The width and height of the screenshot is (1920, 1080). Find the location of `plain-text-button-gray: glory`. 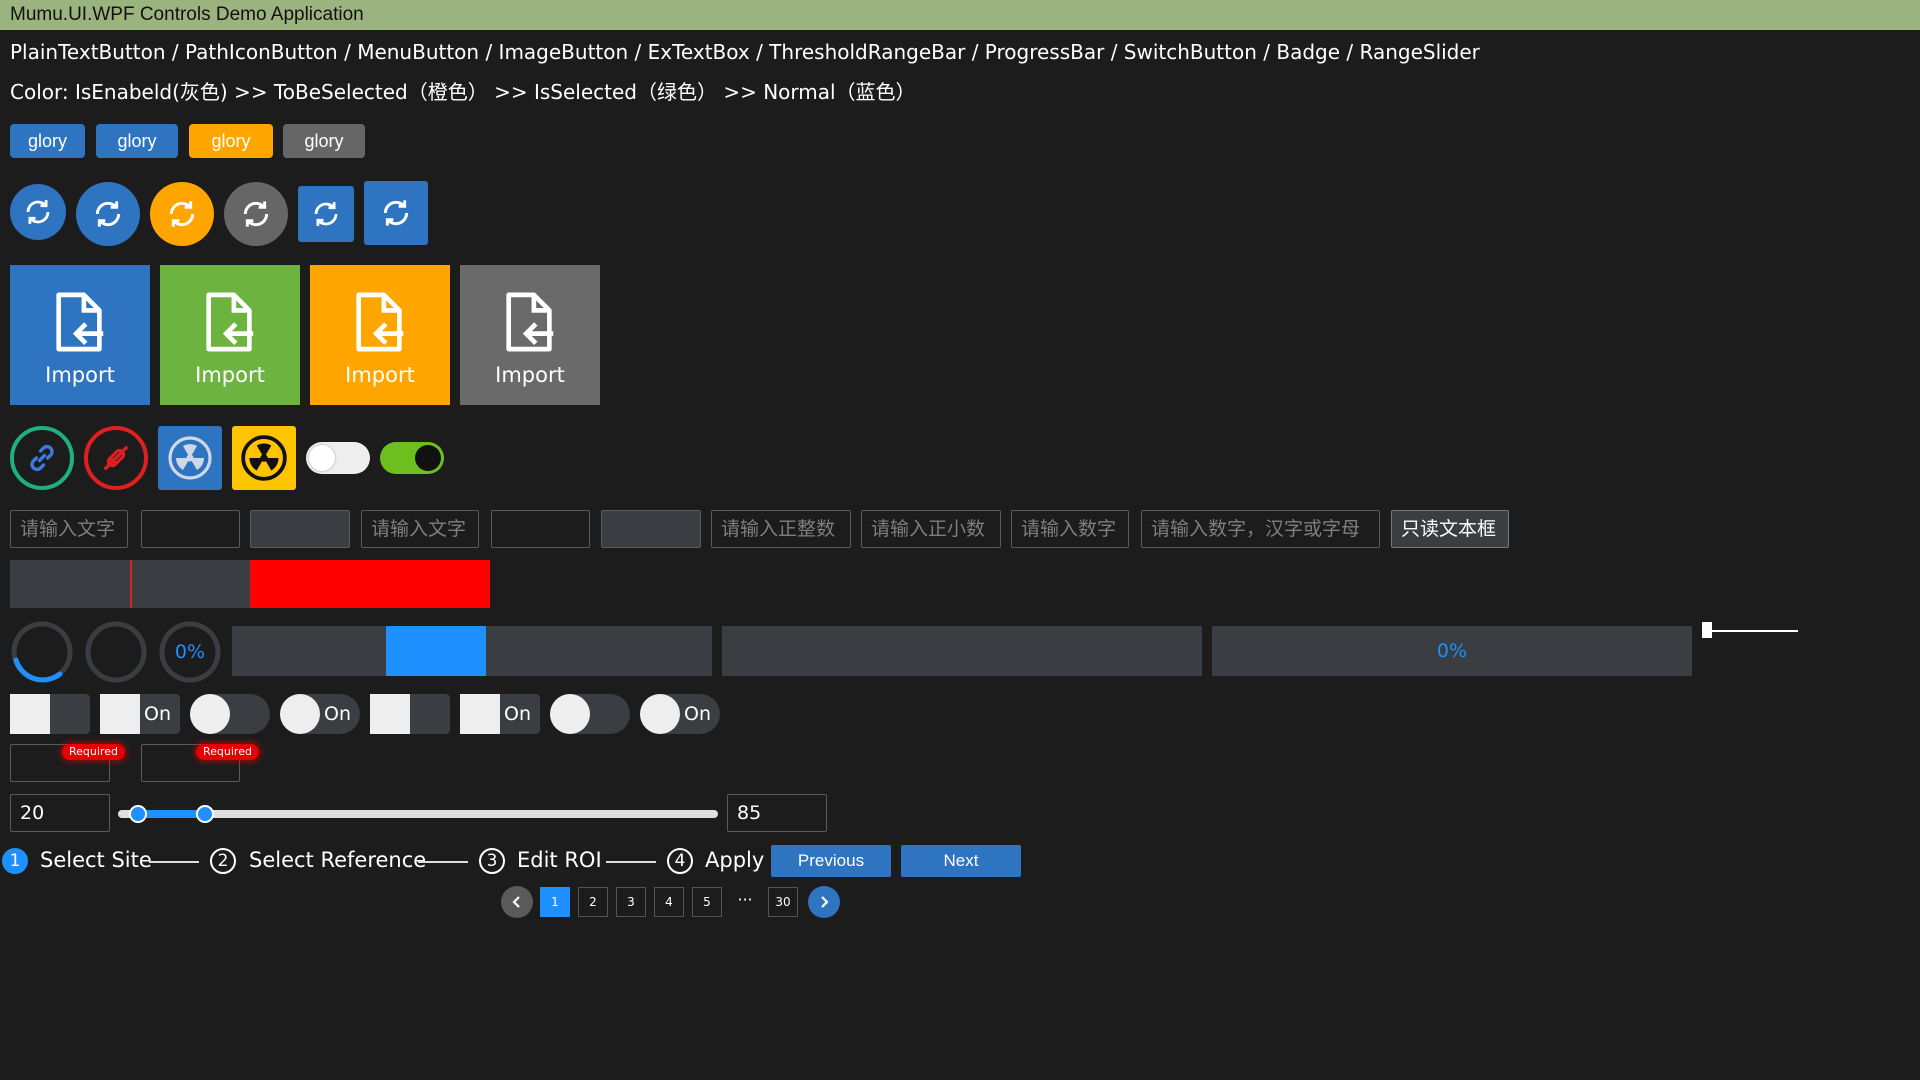

plain-text-button-gray: glory is located at coordinates (324, 141).